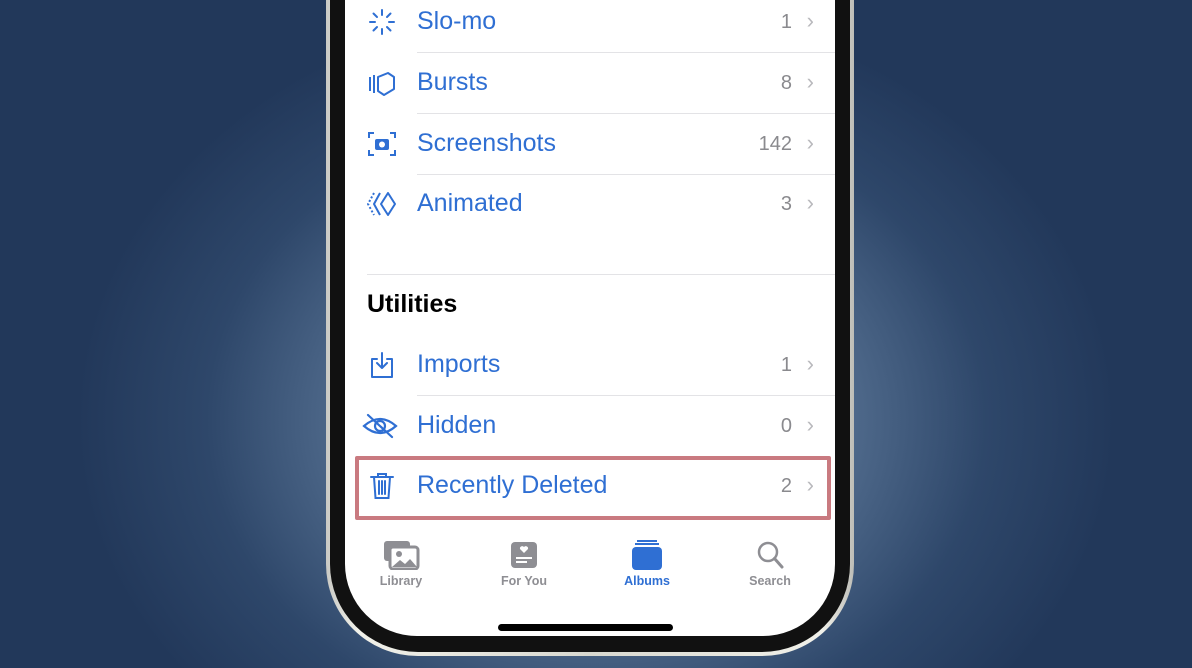  I want to click on album-label: Imports, so click(459, 364).